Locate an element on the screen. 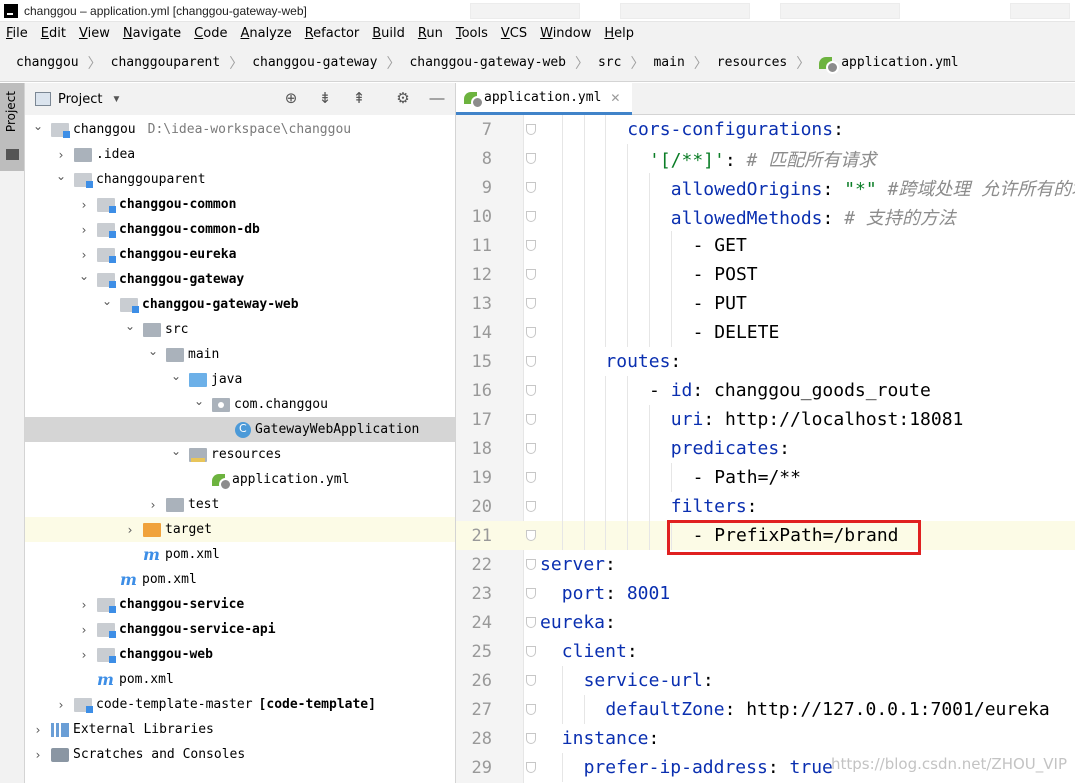  project-tool-tab: Project is located at coordinates (12, 127).